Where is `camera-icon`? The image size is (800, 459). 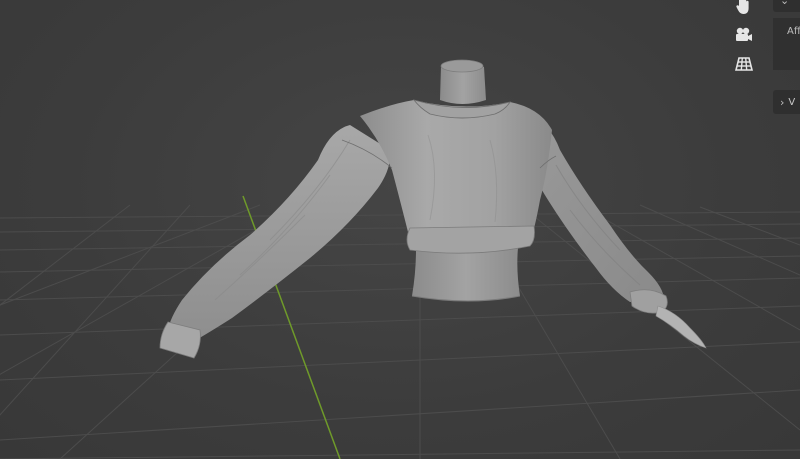 camera-icon is located at coordinates (744, 35).